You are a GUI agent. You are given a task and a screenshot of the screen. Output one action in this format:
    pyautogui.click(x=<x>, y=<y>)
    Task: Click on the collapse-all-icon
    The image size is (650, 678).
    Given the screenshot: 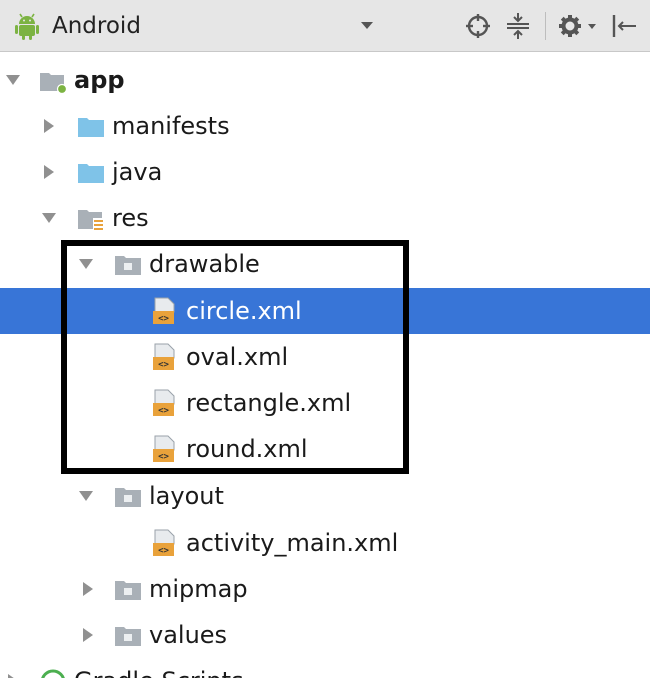 What is the action you would take?
    pyautogui.click(x=518, y=26)
    